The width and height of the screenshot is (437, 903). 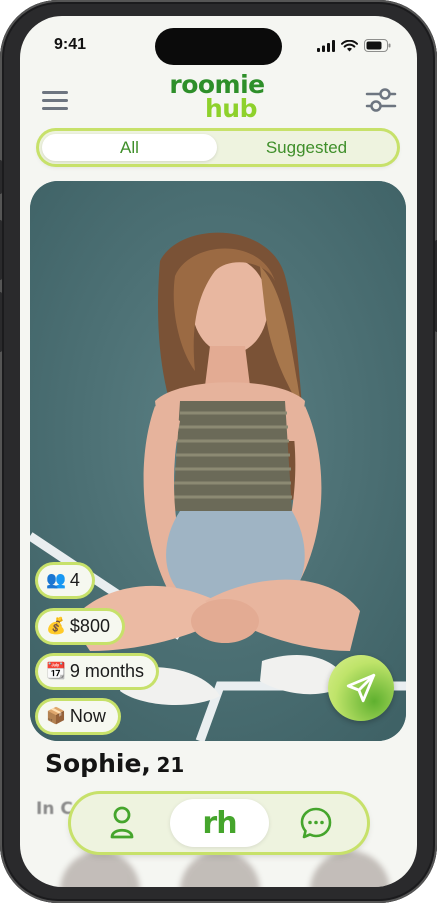 I want to click on chip-roommates: 👥 4, so click(x=65, y=580).